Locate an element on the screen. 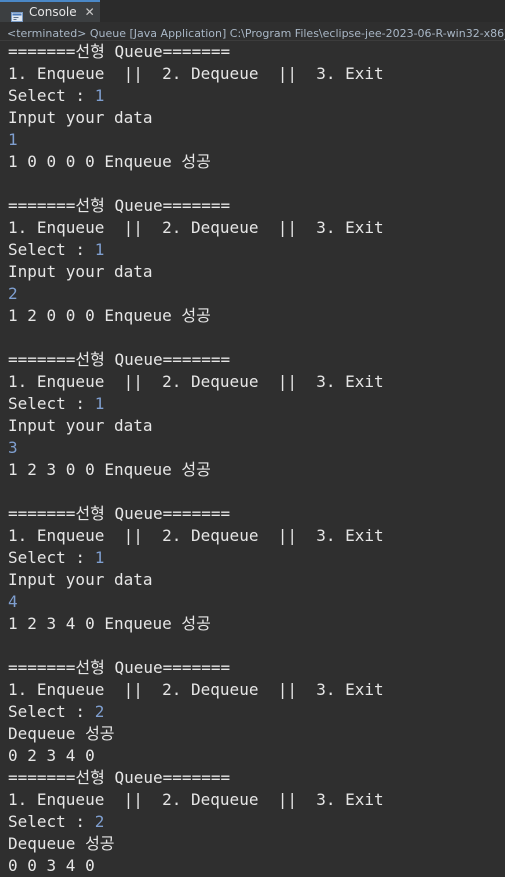 The height and width of the screenshot is (877, 505). console-tab-label: Console is located at coordinates (53, 12).